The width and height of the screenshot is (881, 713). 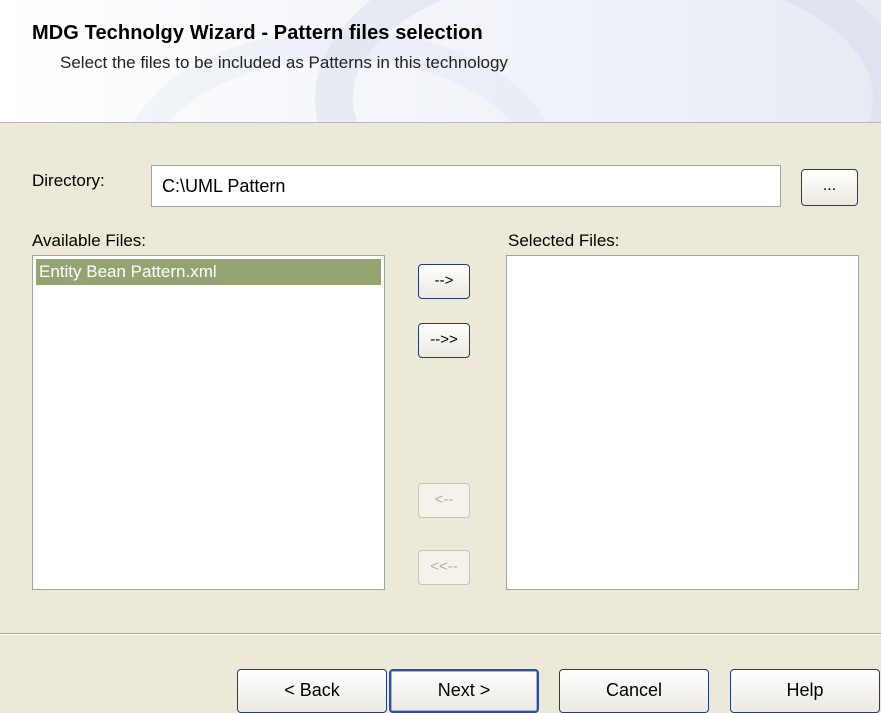 What do you see at coordinates (444, 340) in the screenshot?
I see `add-all-files-button: -->>` at bounding box center [444, 340].